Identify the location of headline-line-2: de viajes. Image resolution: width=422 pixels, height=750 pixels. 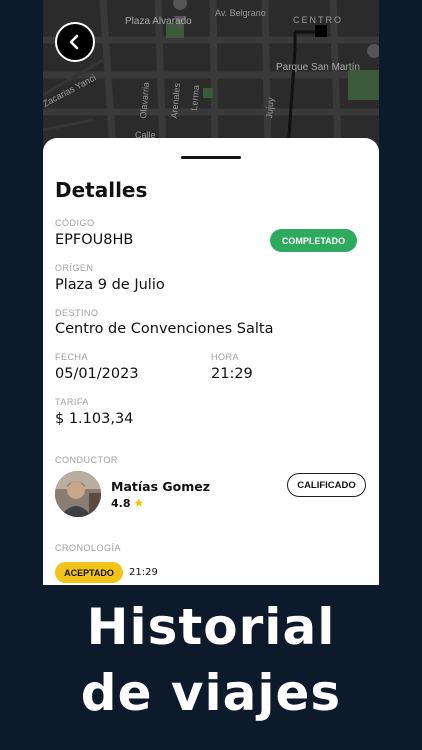
(211, 693).